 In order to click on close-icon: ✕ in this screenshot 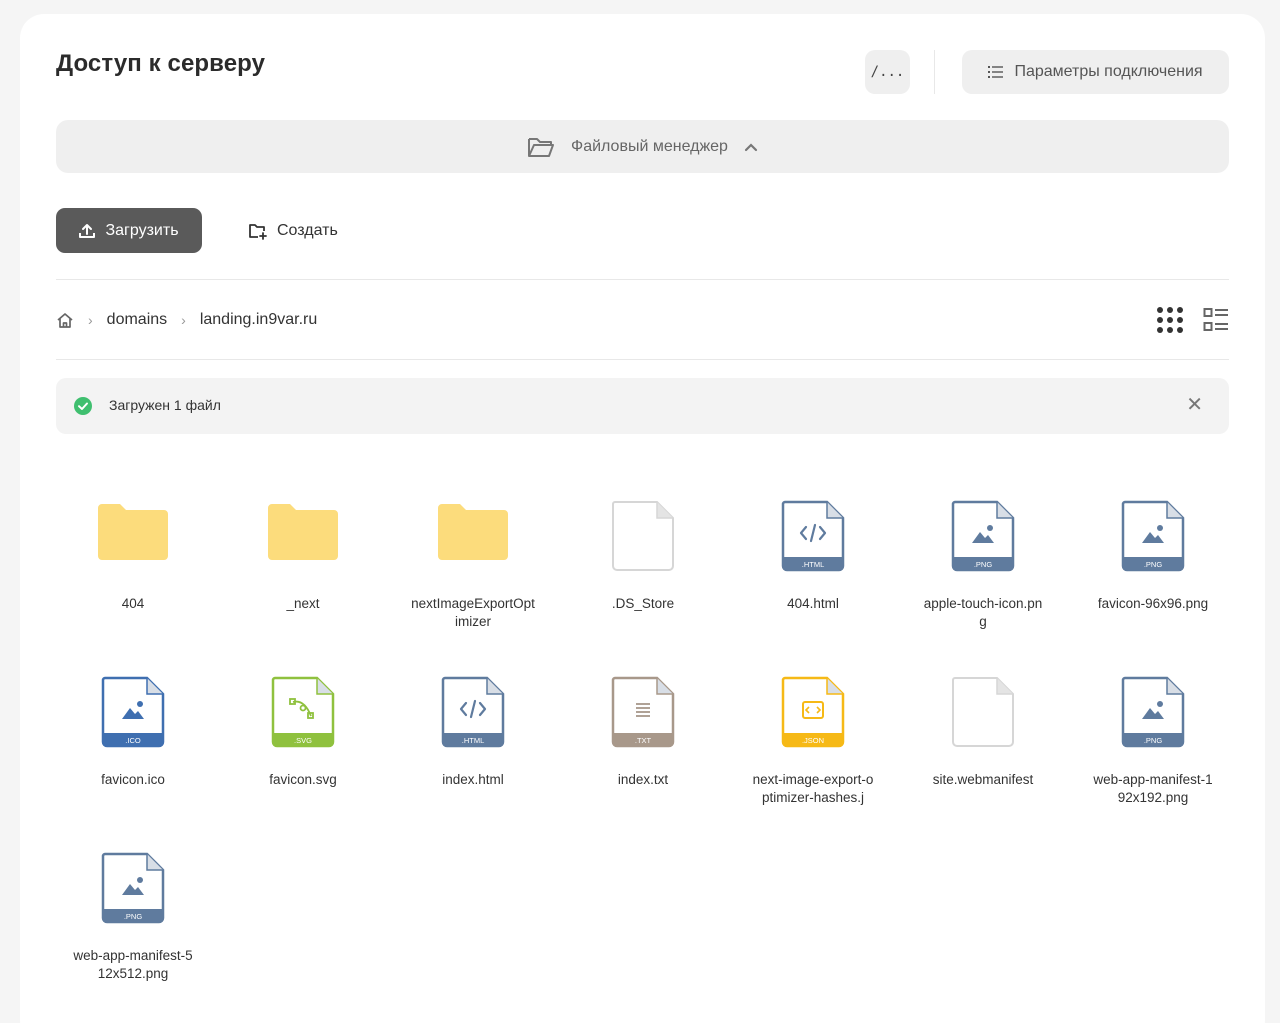, I will do `click(1194, 405)`.